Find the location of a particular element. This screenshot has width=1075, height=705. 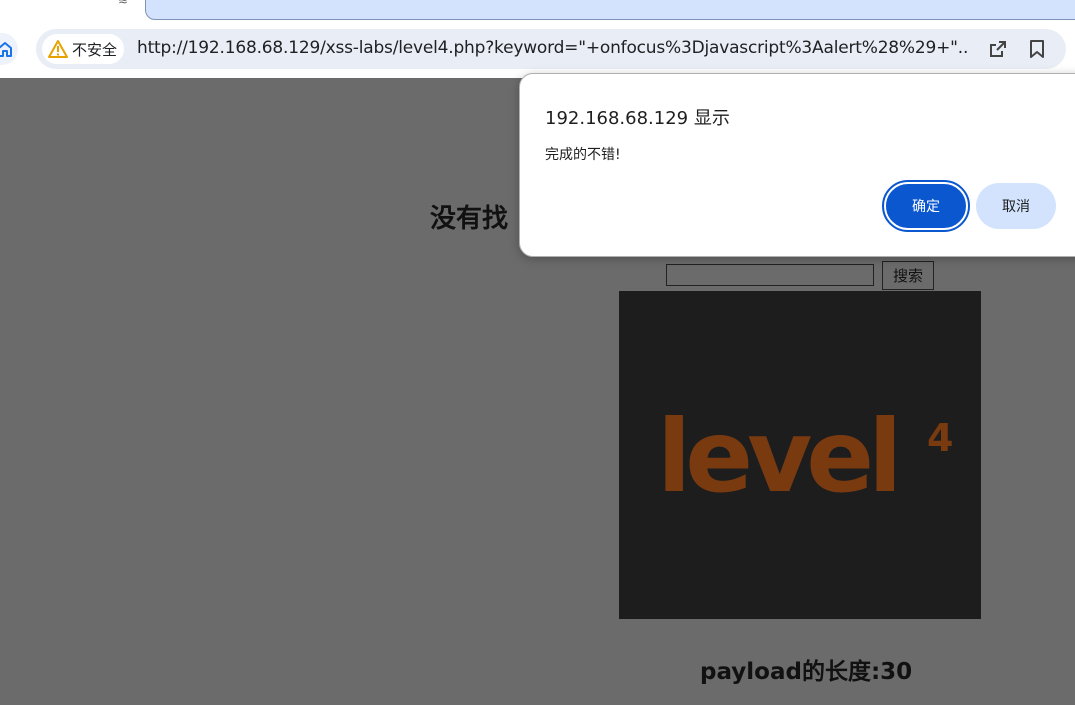

home-button is located at coordinates (9, 49).